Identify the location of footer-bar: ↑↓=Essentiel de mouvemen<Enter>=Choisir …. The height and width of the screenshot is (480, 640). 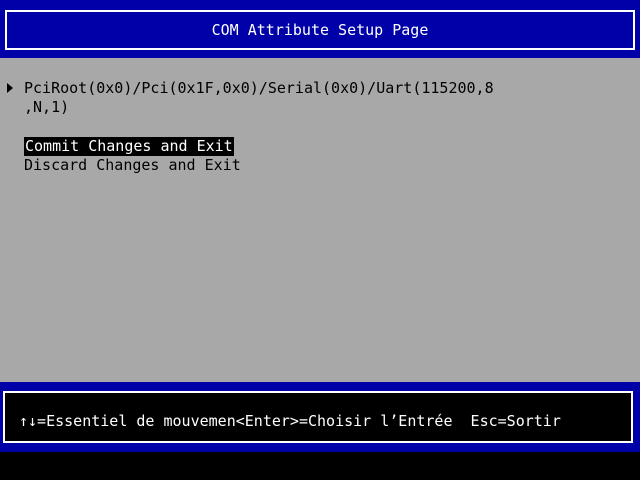
(320, 417).